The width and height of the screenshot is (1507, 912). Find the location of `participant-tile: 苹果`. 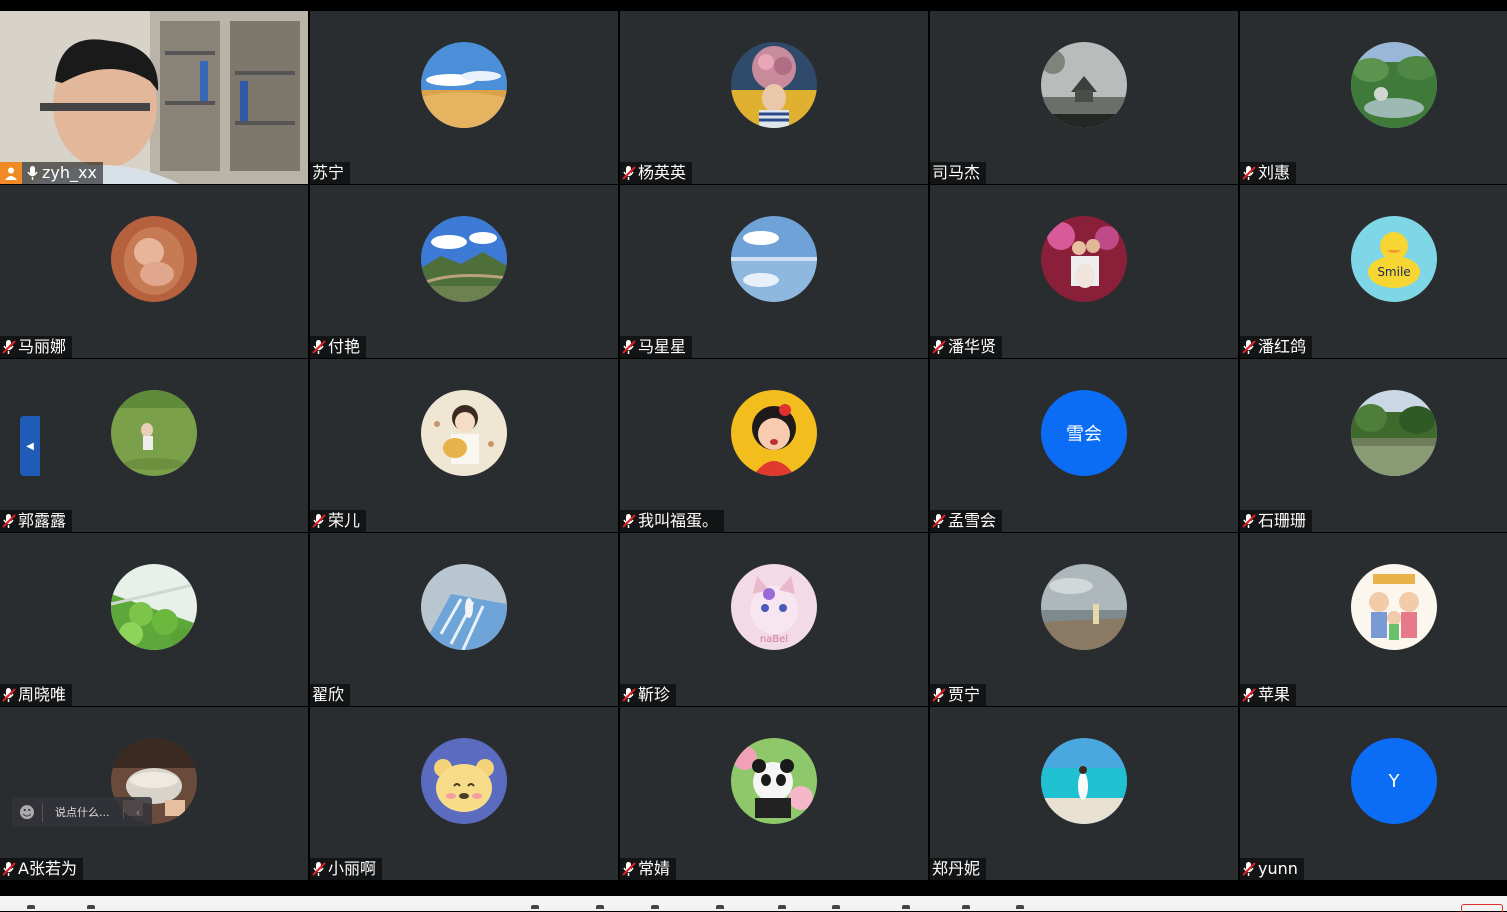

participant-tile: 苹果 is located at coordinates (1373, 619).